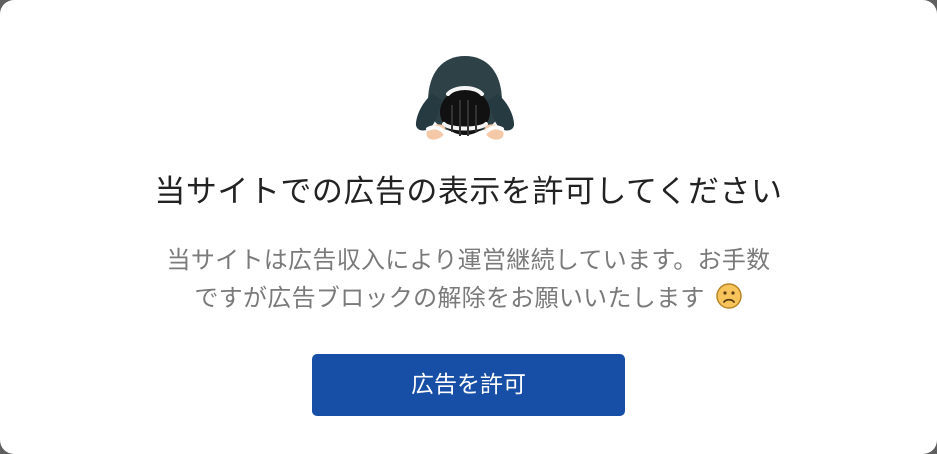 The height and width of the screenshot is (454, 937). I want to click on message-line-2: ですが広告ブロックの解除をお願いいたします, so click(449, 298).